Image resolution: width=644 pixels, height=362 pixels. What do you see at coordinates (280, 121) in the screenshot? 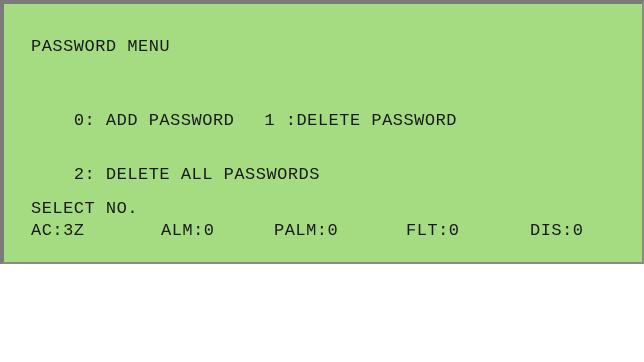
I see `option-key: 1 :` at bounding box center [280, 121].